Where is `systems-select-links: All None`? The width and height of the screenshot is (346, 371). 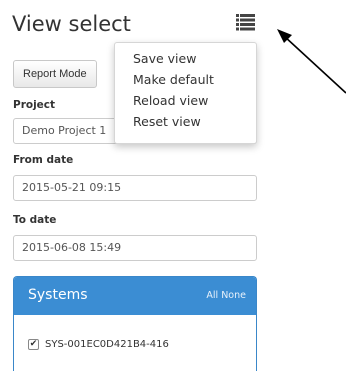 systems-select-links: All None is located at coordinates (226, 295).